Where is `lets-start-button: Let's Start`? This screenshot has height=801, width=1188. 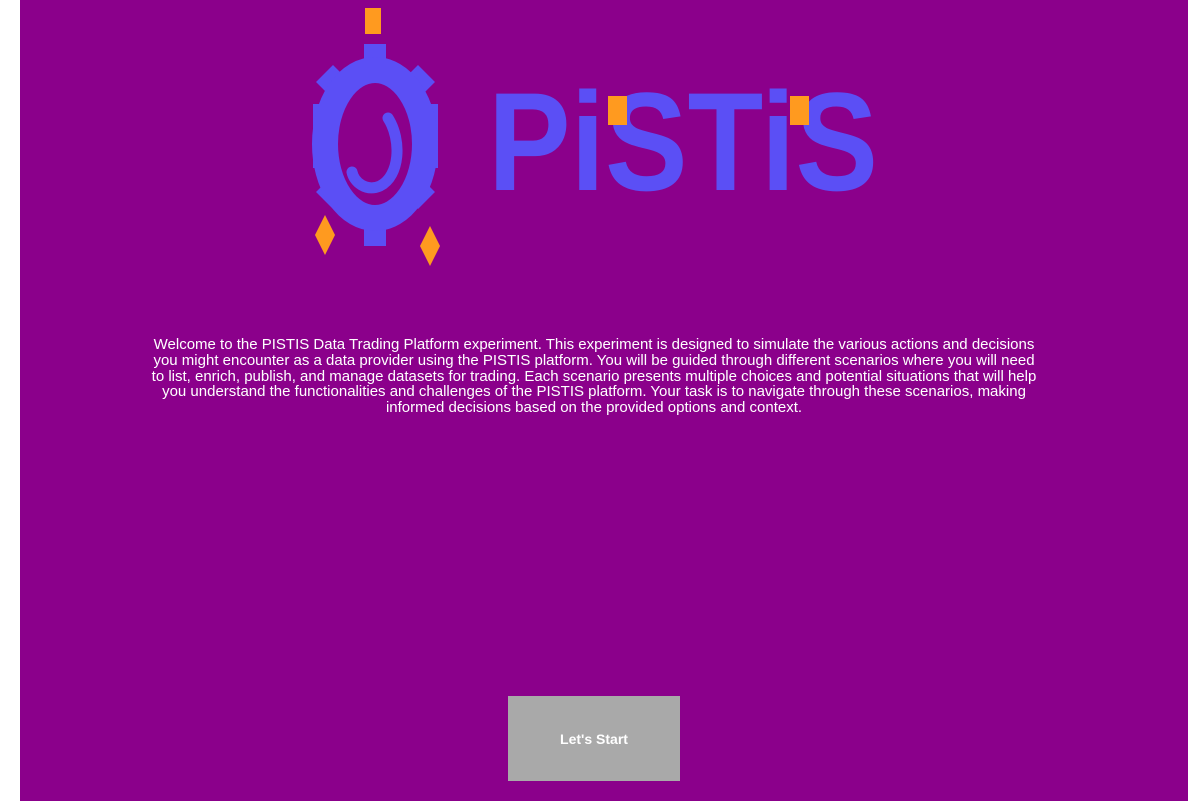 lets-start-button: Let's Start is located at coordinates (594, 738).